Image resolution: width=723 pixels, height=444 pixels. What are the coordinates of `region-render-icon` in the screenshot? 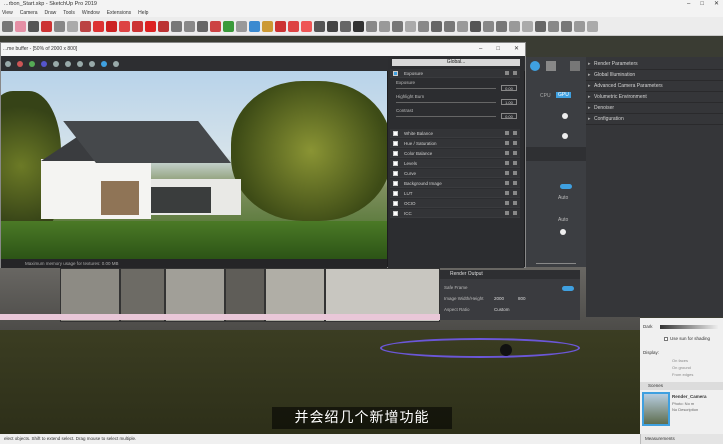 It's located at (92, 63).